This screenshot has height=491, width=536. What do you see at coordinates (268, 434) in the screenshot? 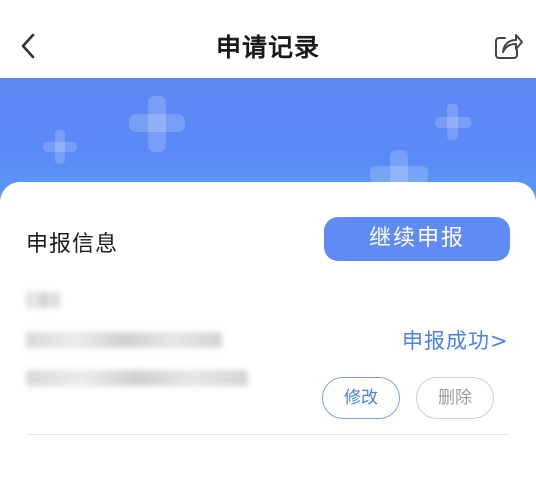
I see `divider` at bounding box center [268, 434].